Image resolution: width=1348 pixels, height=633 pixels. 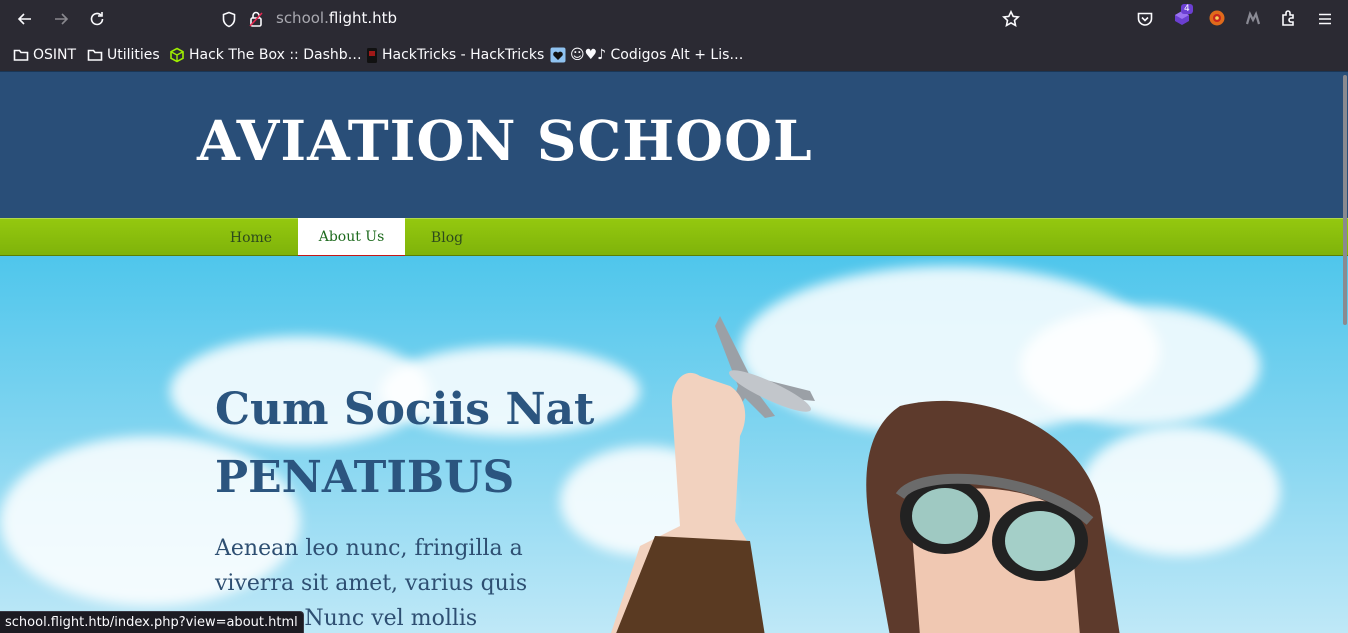 I want to click on bookmark-label: Utilities, so click(x=133, y=55).